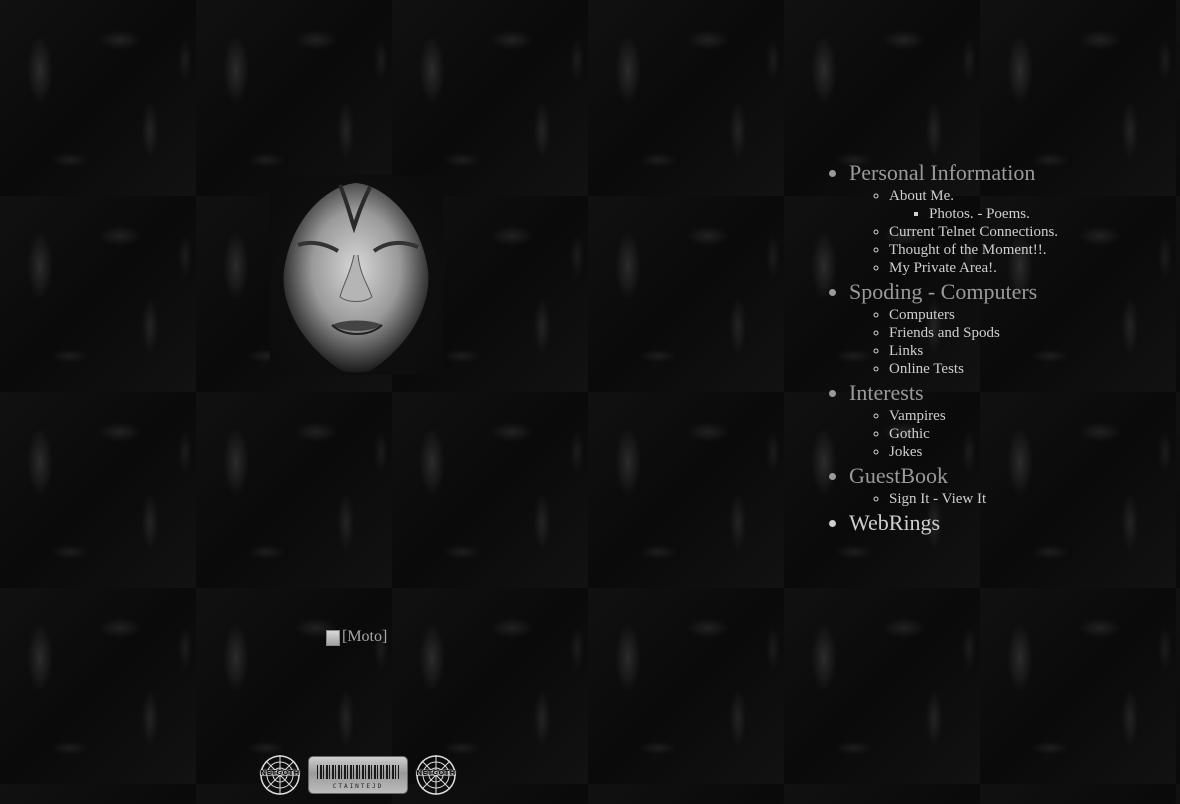 This screenshot has width=1180, height=804. I want to click on badge-row: NETGOTH CTAINTEJD NETGOTH, so click(358, 775).